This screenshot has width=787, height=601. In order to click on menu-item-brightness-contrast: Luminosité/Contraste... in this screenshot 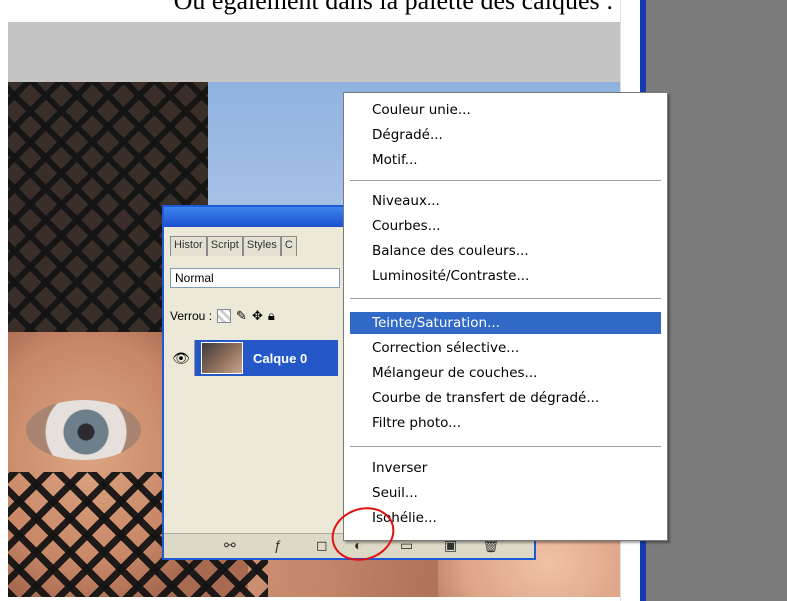, I will do `click(505, 276)`.